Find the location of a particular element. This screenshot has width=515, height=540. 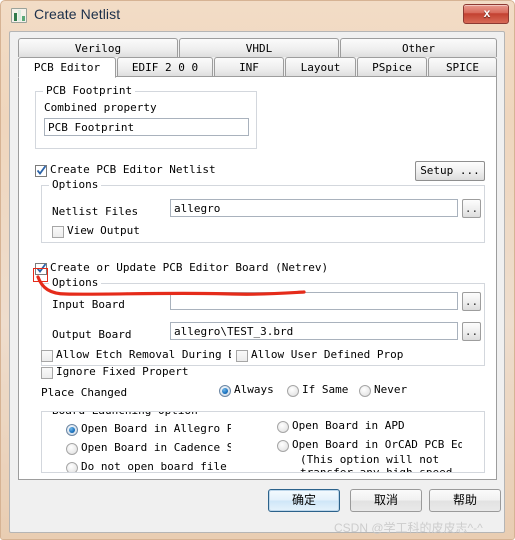

place-changed-label: Place Changed is located at coordinates (84, 392).